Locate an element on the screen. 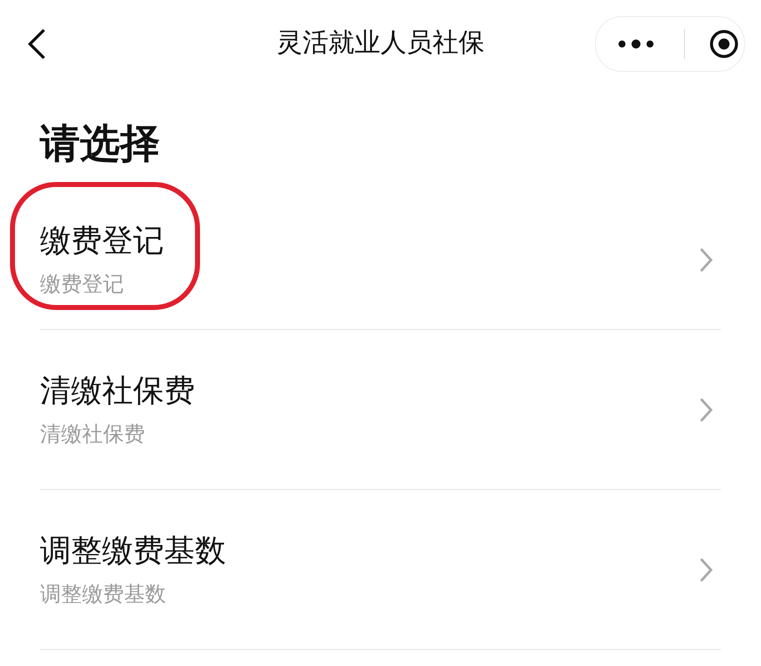 Image resolution: width=761 pixels, height=666 pixels. more-icon is located at coordinates (636, 44).